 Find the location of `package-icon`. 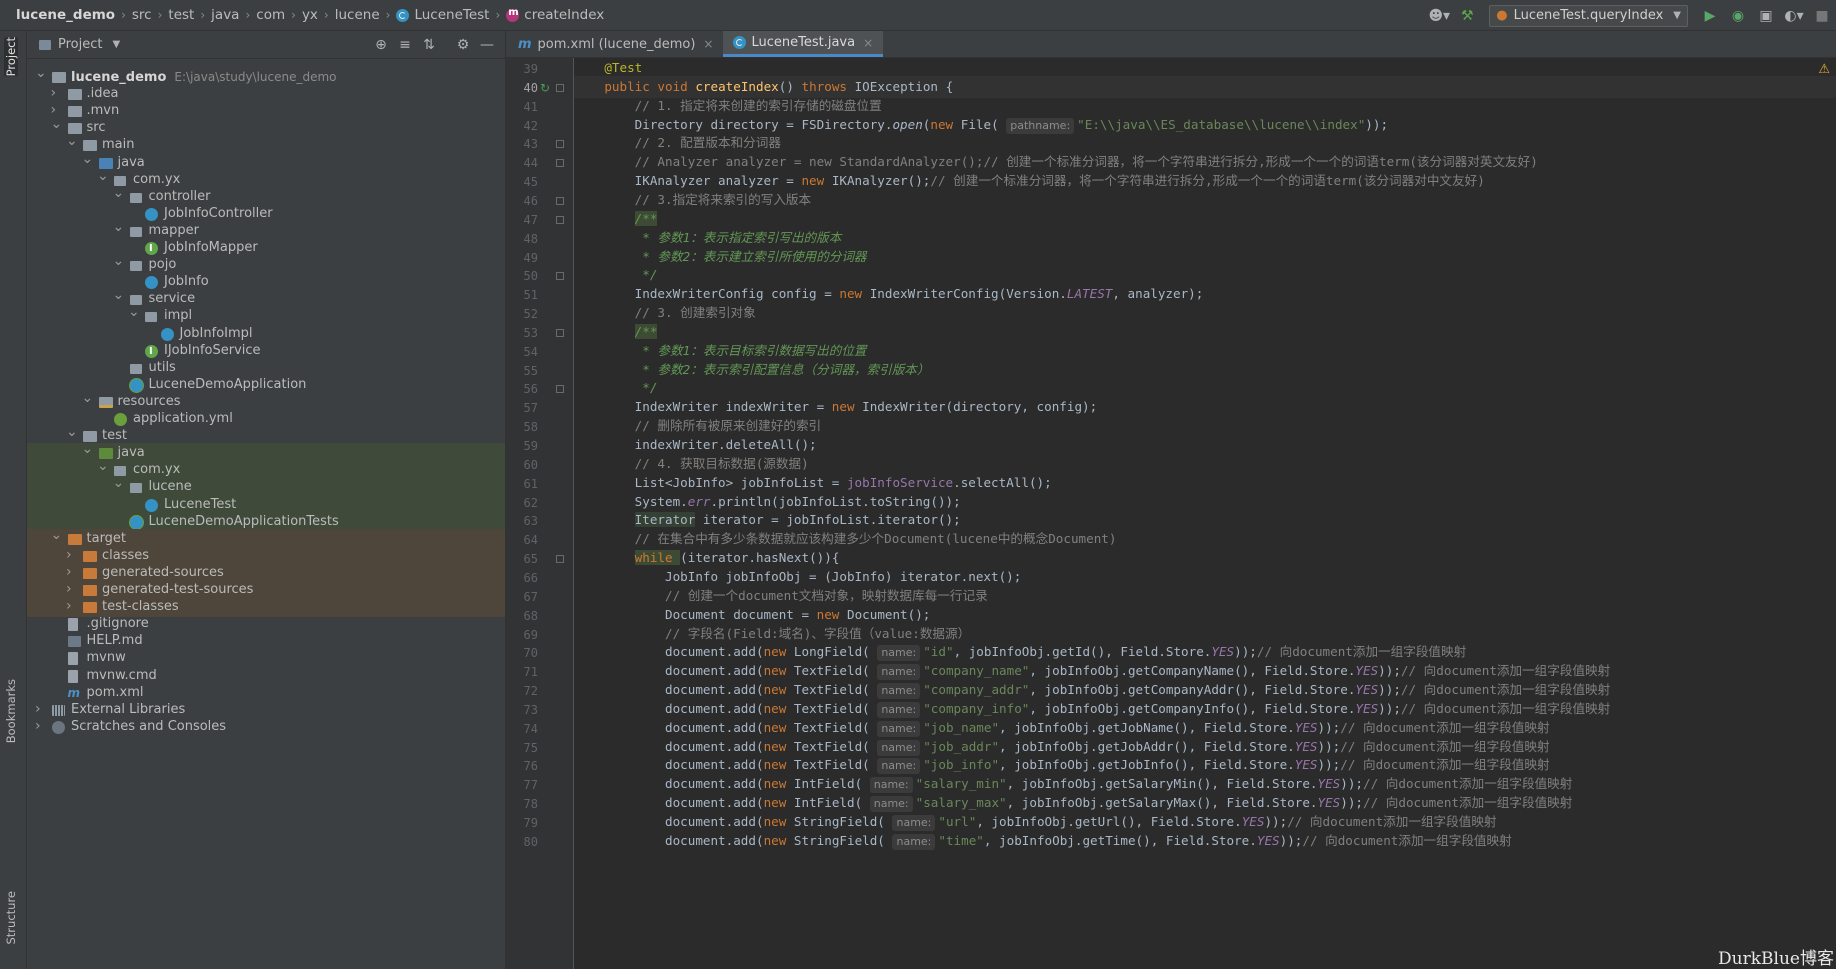

package-icon is located at coordinates (151, 317).